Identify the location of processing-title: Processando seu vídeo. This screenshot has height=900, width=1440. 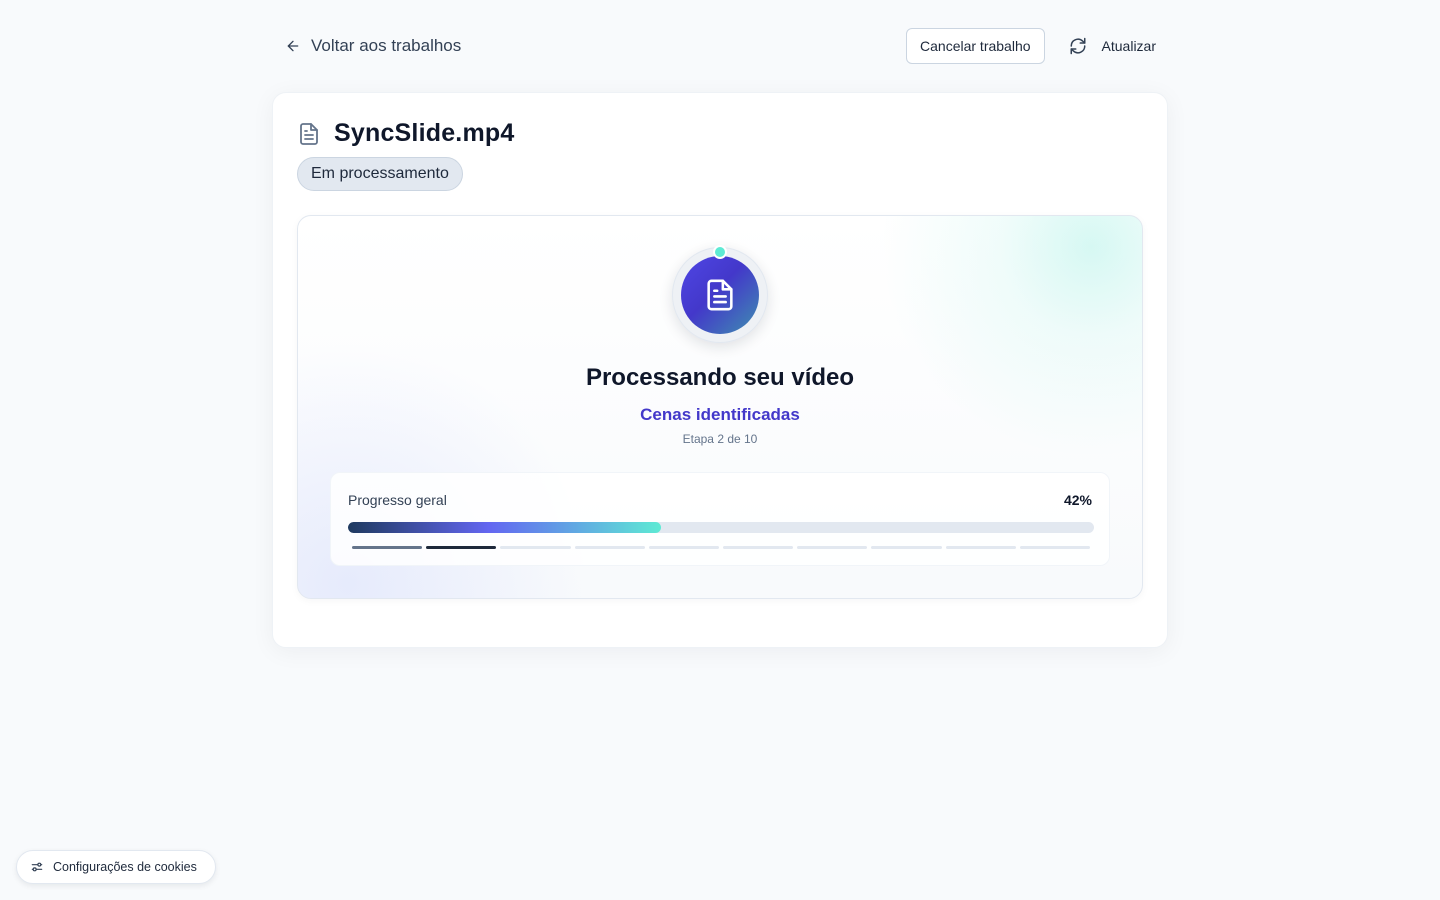
(720, 377).